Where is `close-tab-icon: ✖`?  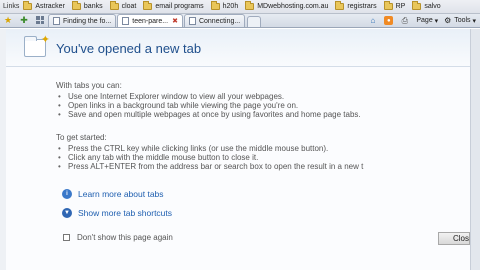
close-tab-icon: ✖ is located at coordinates (175, 21).